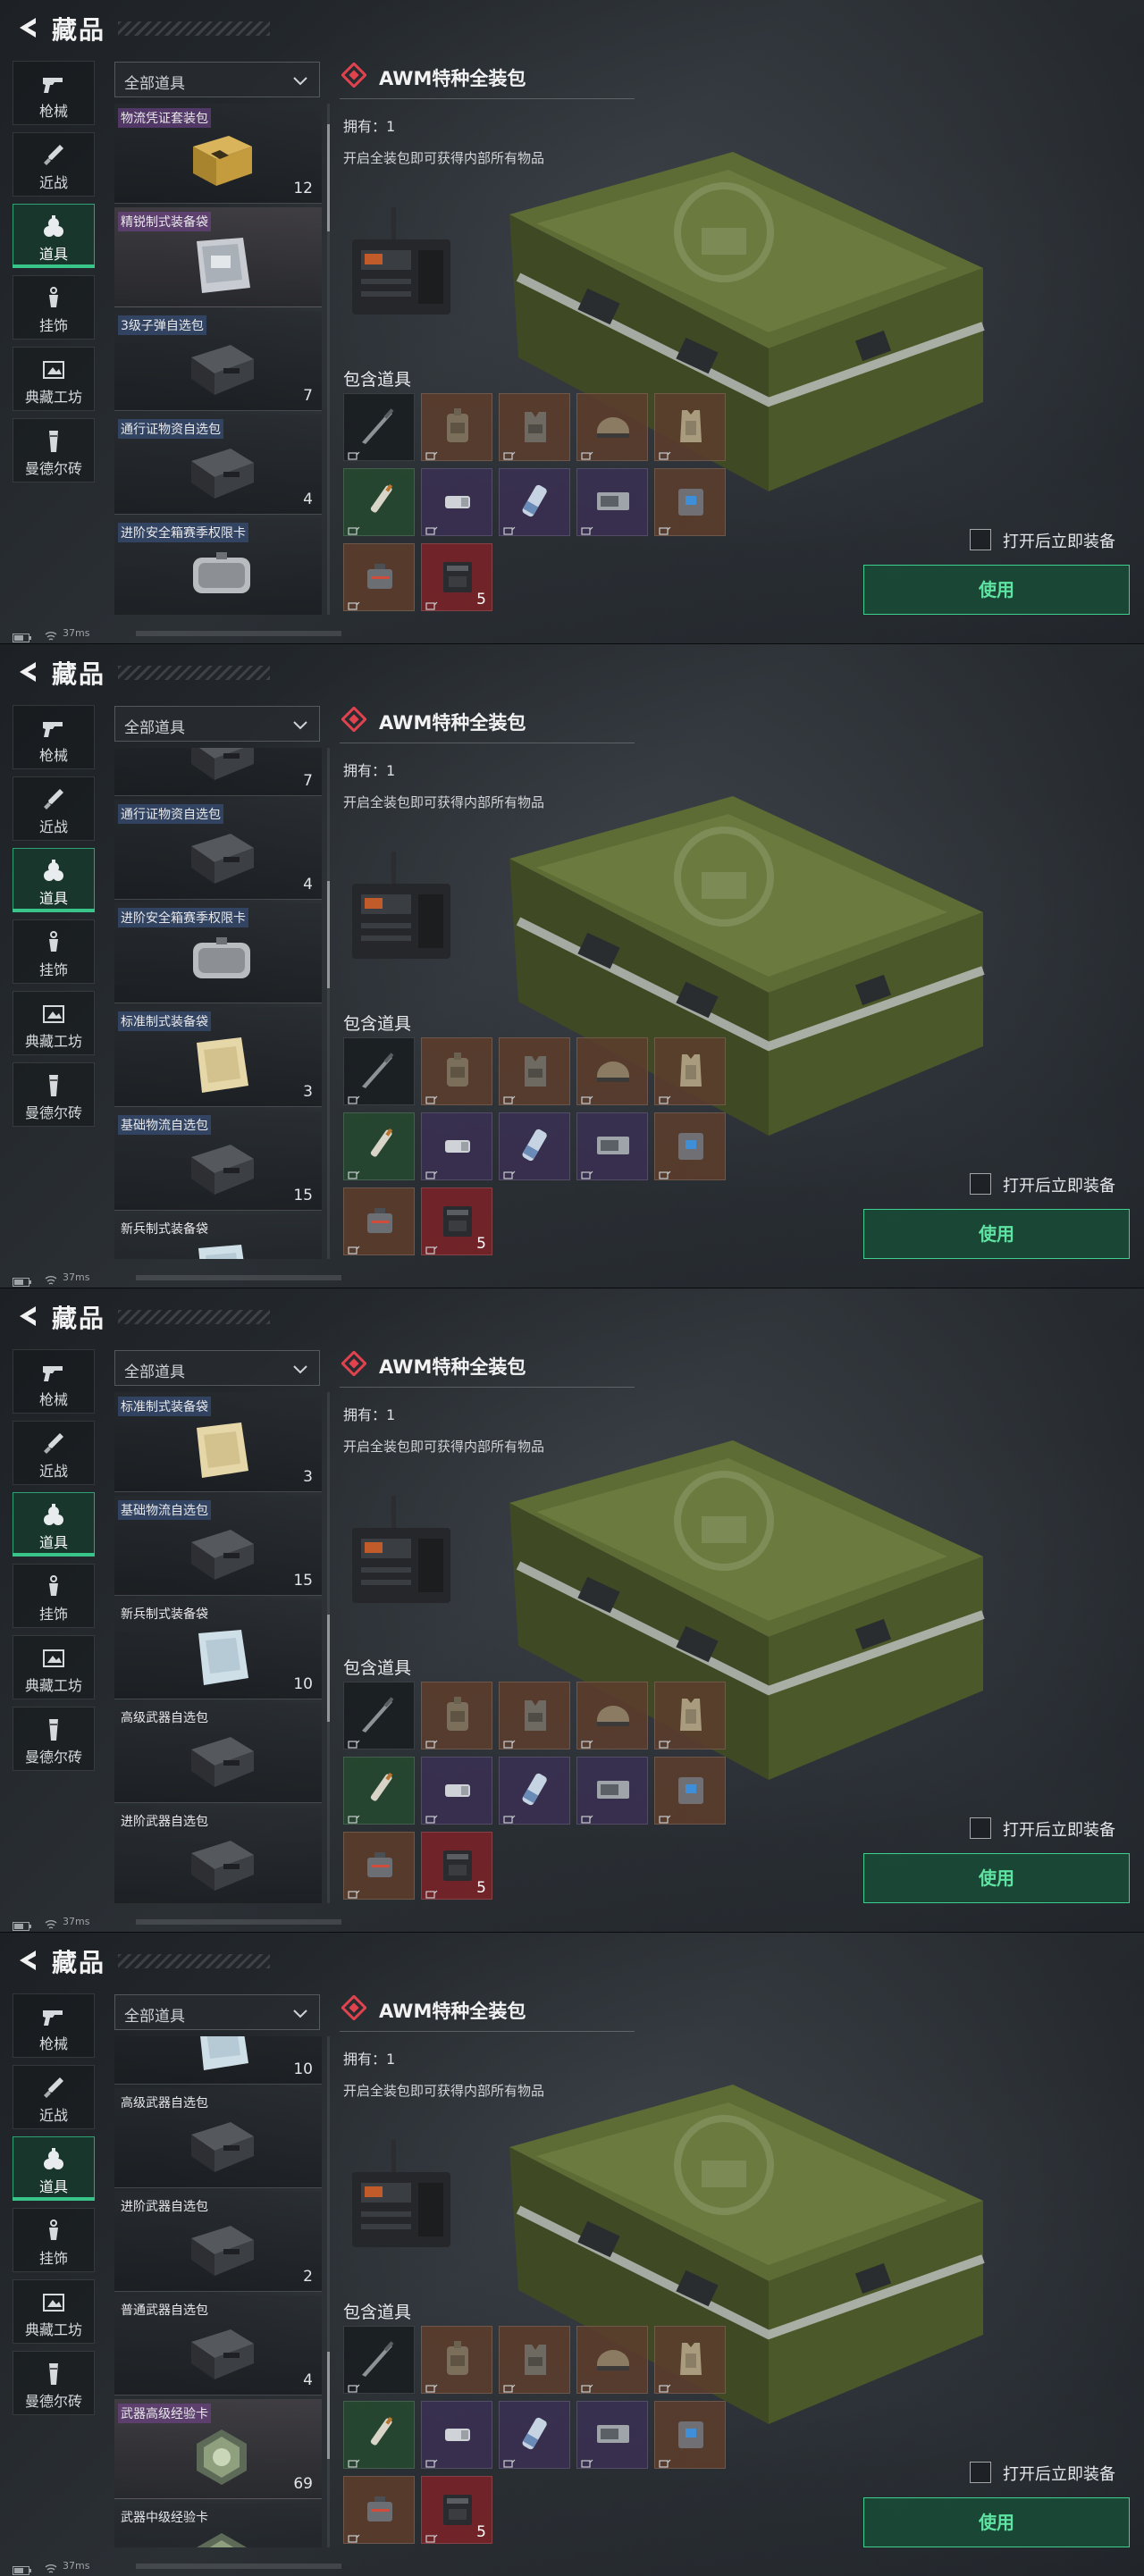 This screenshot has height=2576, width=1144. Describe the element at coordinates (218, 1753) in the screenshot. I see `list-item: 高级武器自选包` at that location.